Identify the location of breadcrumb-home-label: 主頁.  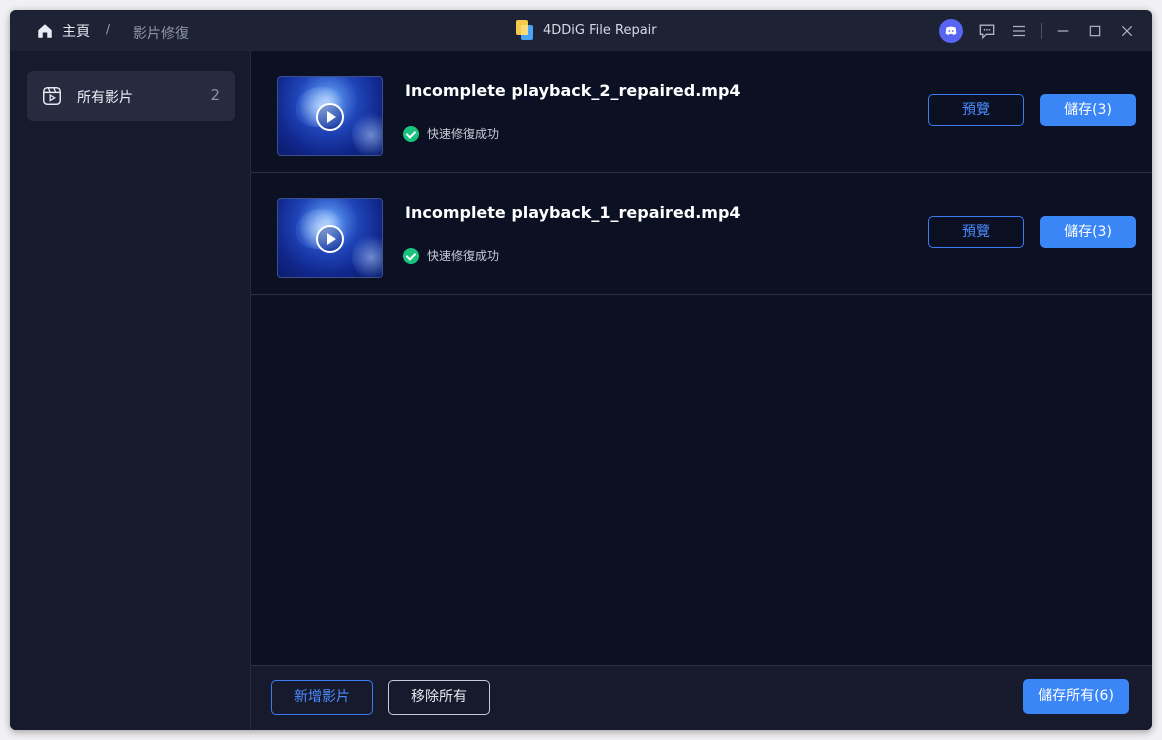
(76, 32).